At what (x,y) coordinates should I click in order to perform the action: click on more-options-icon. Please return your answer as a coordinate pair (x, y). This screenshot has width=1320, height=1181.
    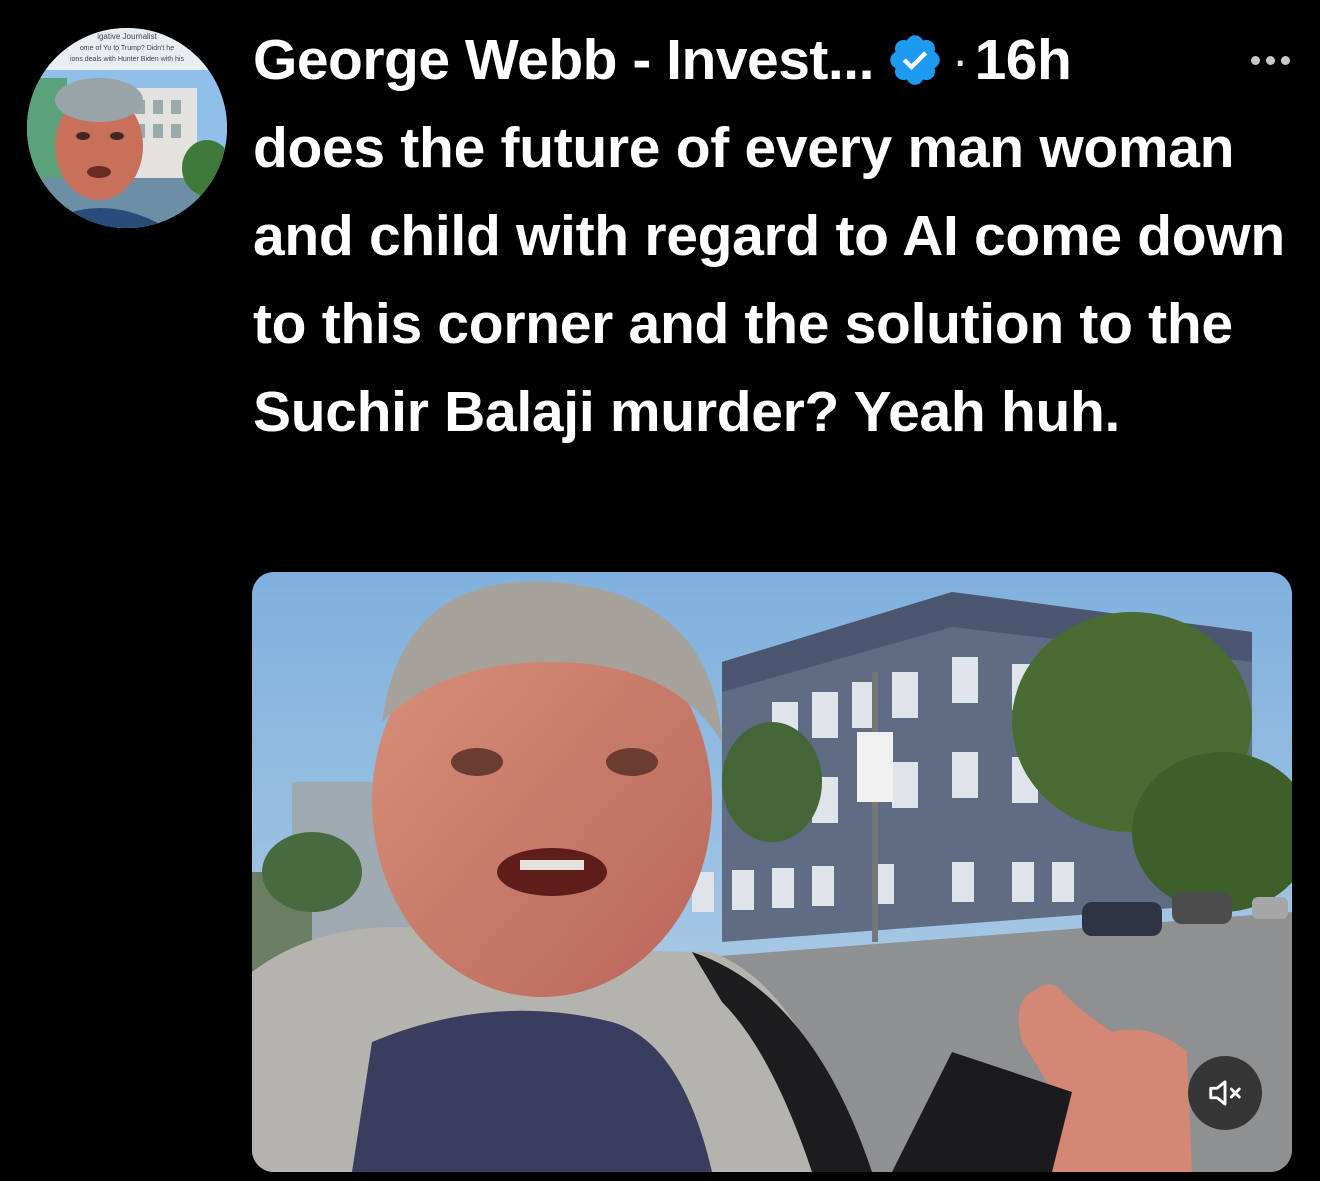
    Looking at the image, I should click on (1270, 60).